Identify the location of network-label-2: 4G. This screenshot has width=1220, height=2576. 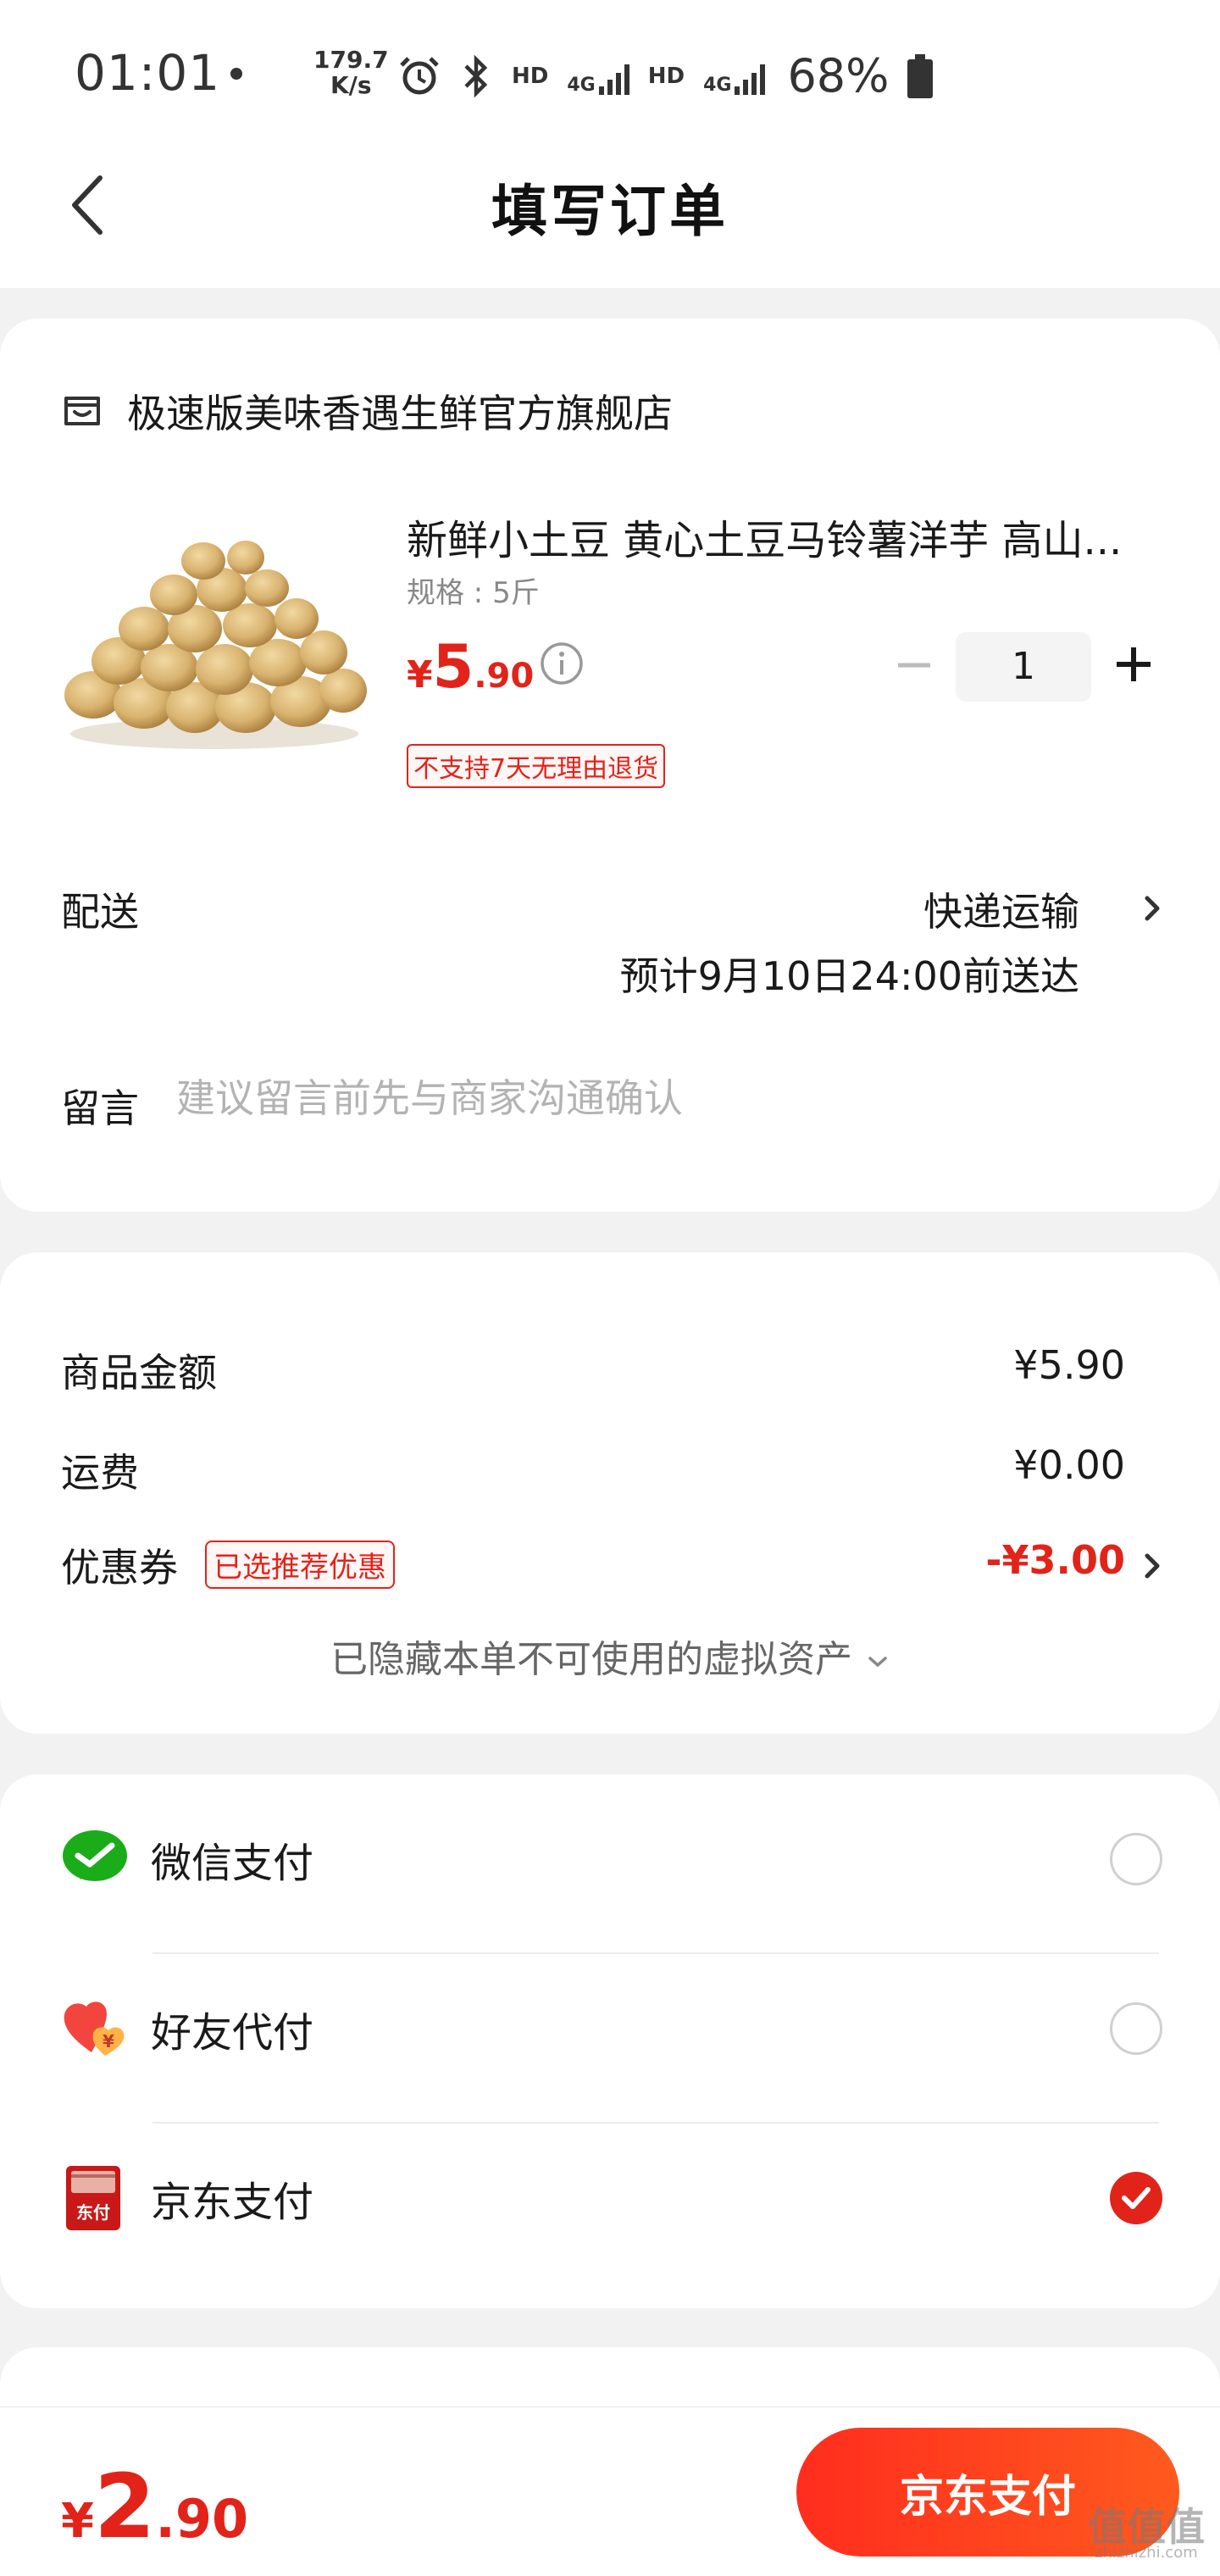
(717, 85).